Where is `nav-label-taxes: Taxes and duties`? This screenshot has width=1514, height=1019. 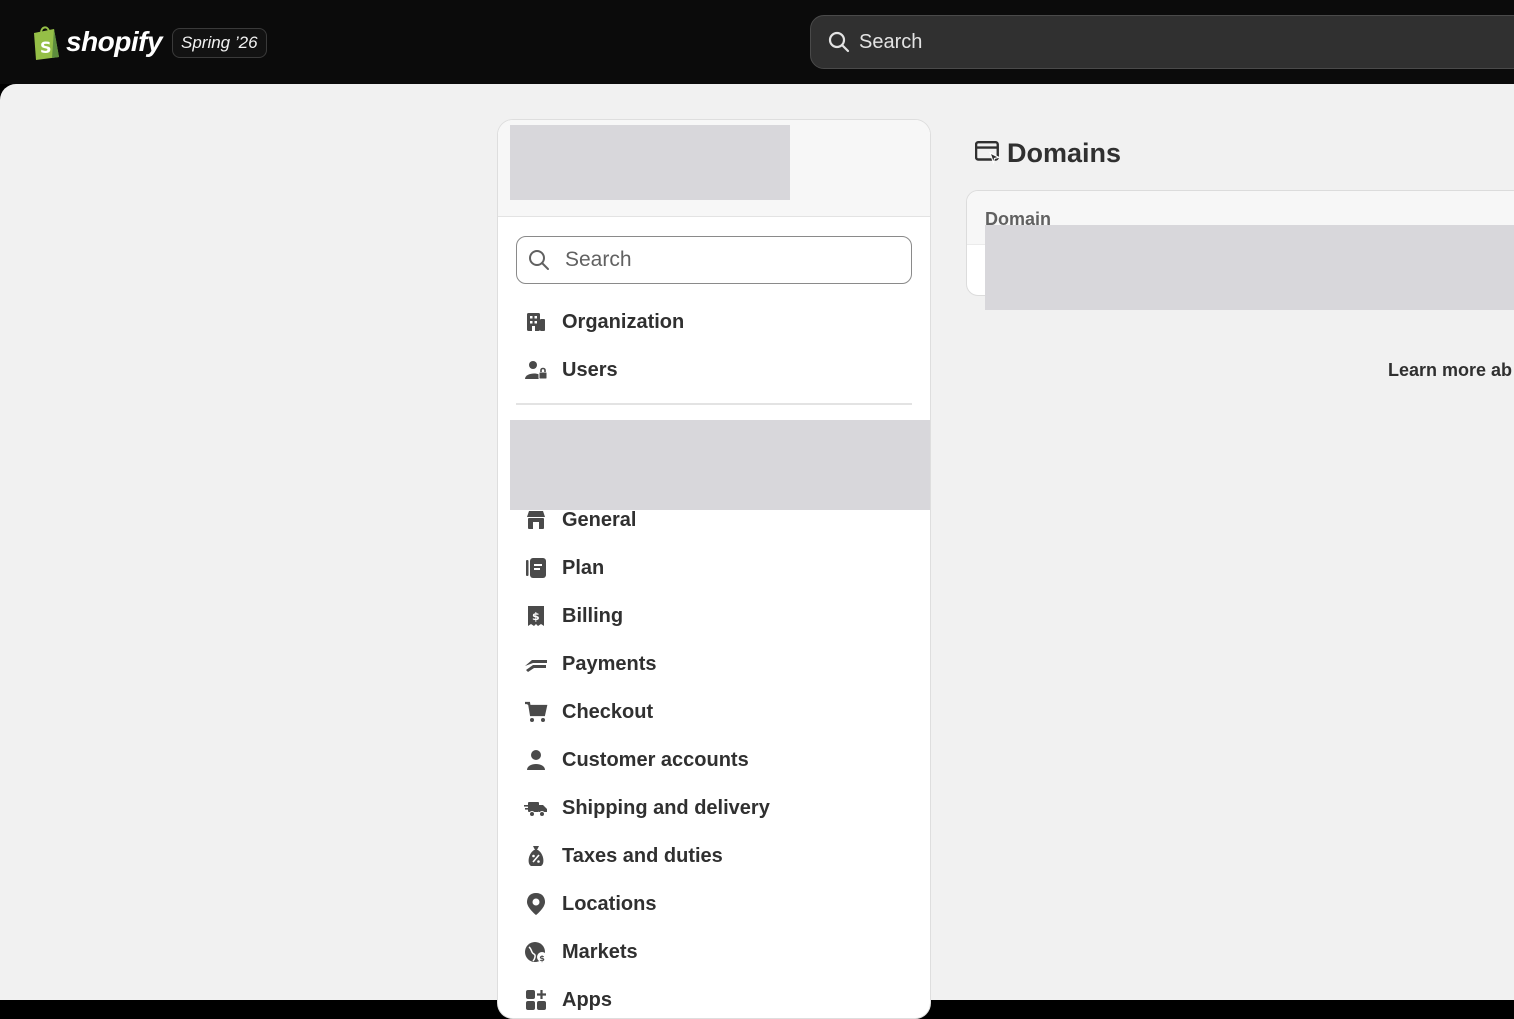
nav-label-taxes: Taxes and duties is located at coordinates (642, 855).